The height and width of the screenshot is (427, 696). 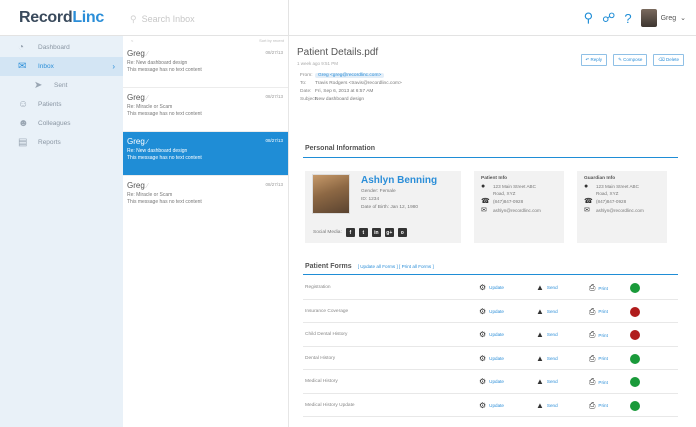 I want to click on link-icon: ☍, so click(x=608, y=18).